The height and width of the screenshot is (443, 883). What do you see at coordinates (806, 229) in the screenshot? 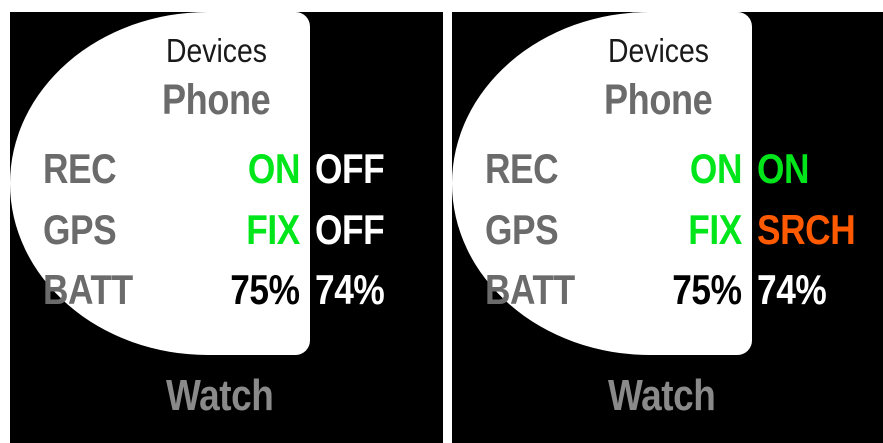
I see `watch-gps-status: SRCH` at bounding box center [806, 229].